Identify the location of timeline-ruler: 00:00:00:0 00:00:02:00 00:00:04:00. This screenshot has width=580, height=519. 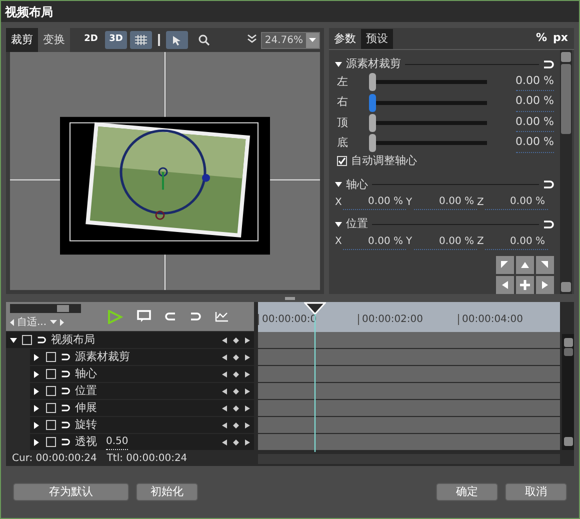
(409, 317).